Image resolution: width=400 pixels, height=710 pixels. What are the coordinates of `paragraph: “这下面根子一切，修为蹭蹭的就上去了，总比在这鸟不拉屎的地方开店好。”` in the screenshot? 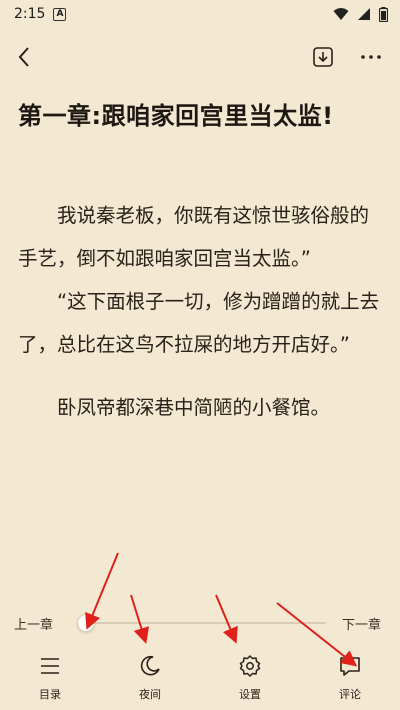 It's located at (199, 323).